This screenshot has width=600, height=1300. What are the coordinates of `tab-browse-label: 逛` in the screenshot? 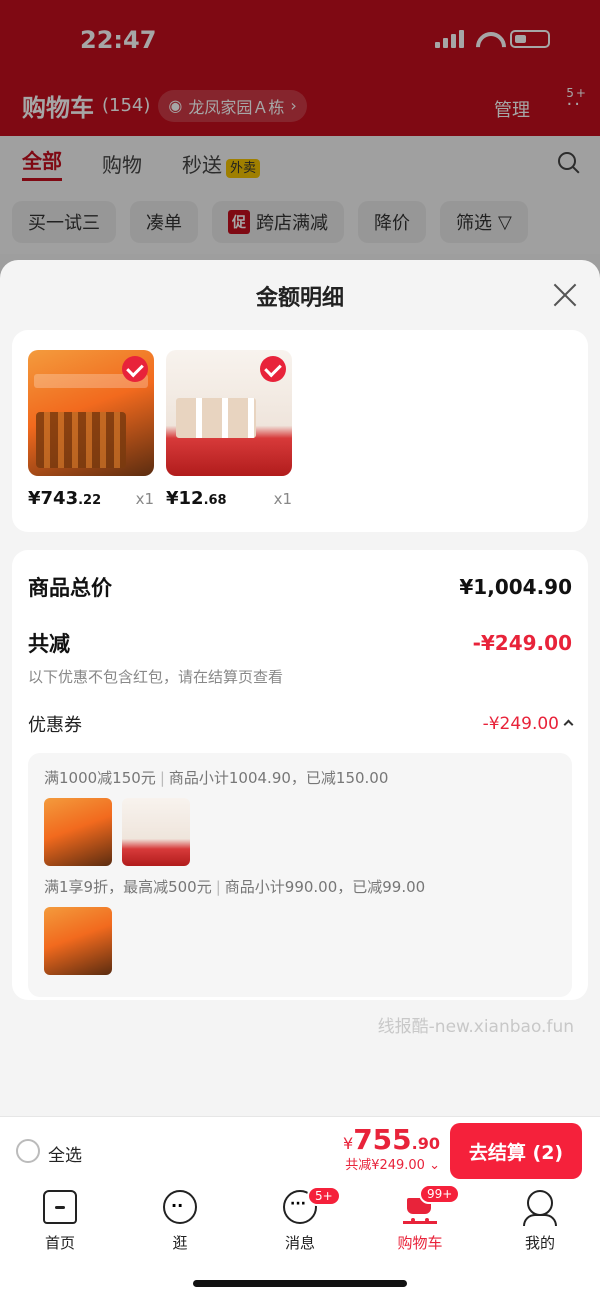 It's located at (180, 1243).